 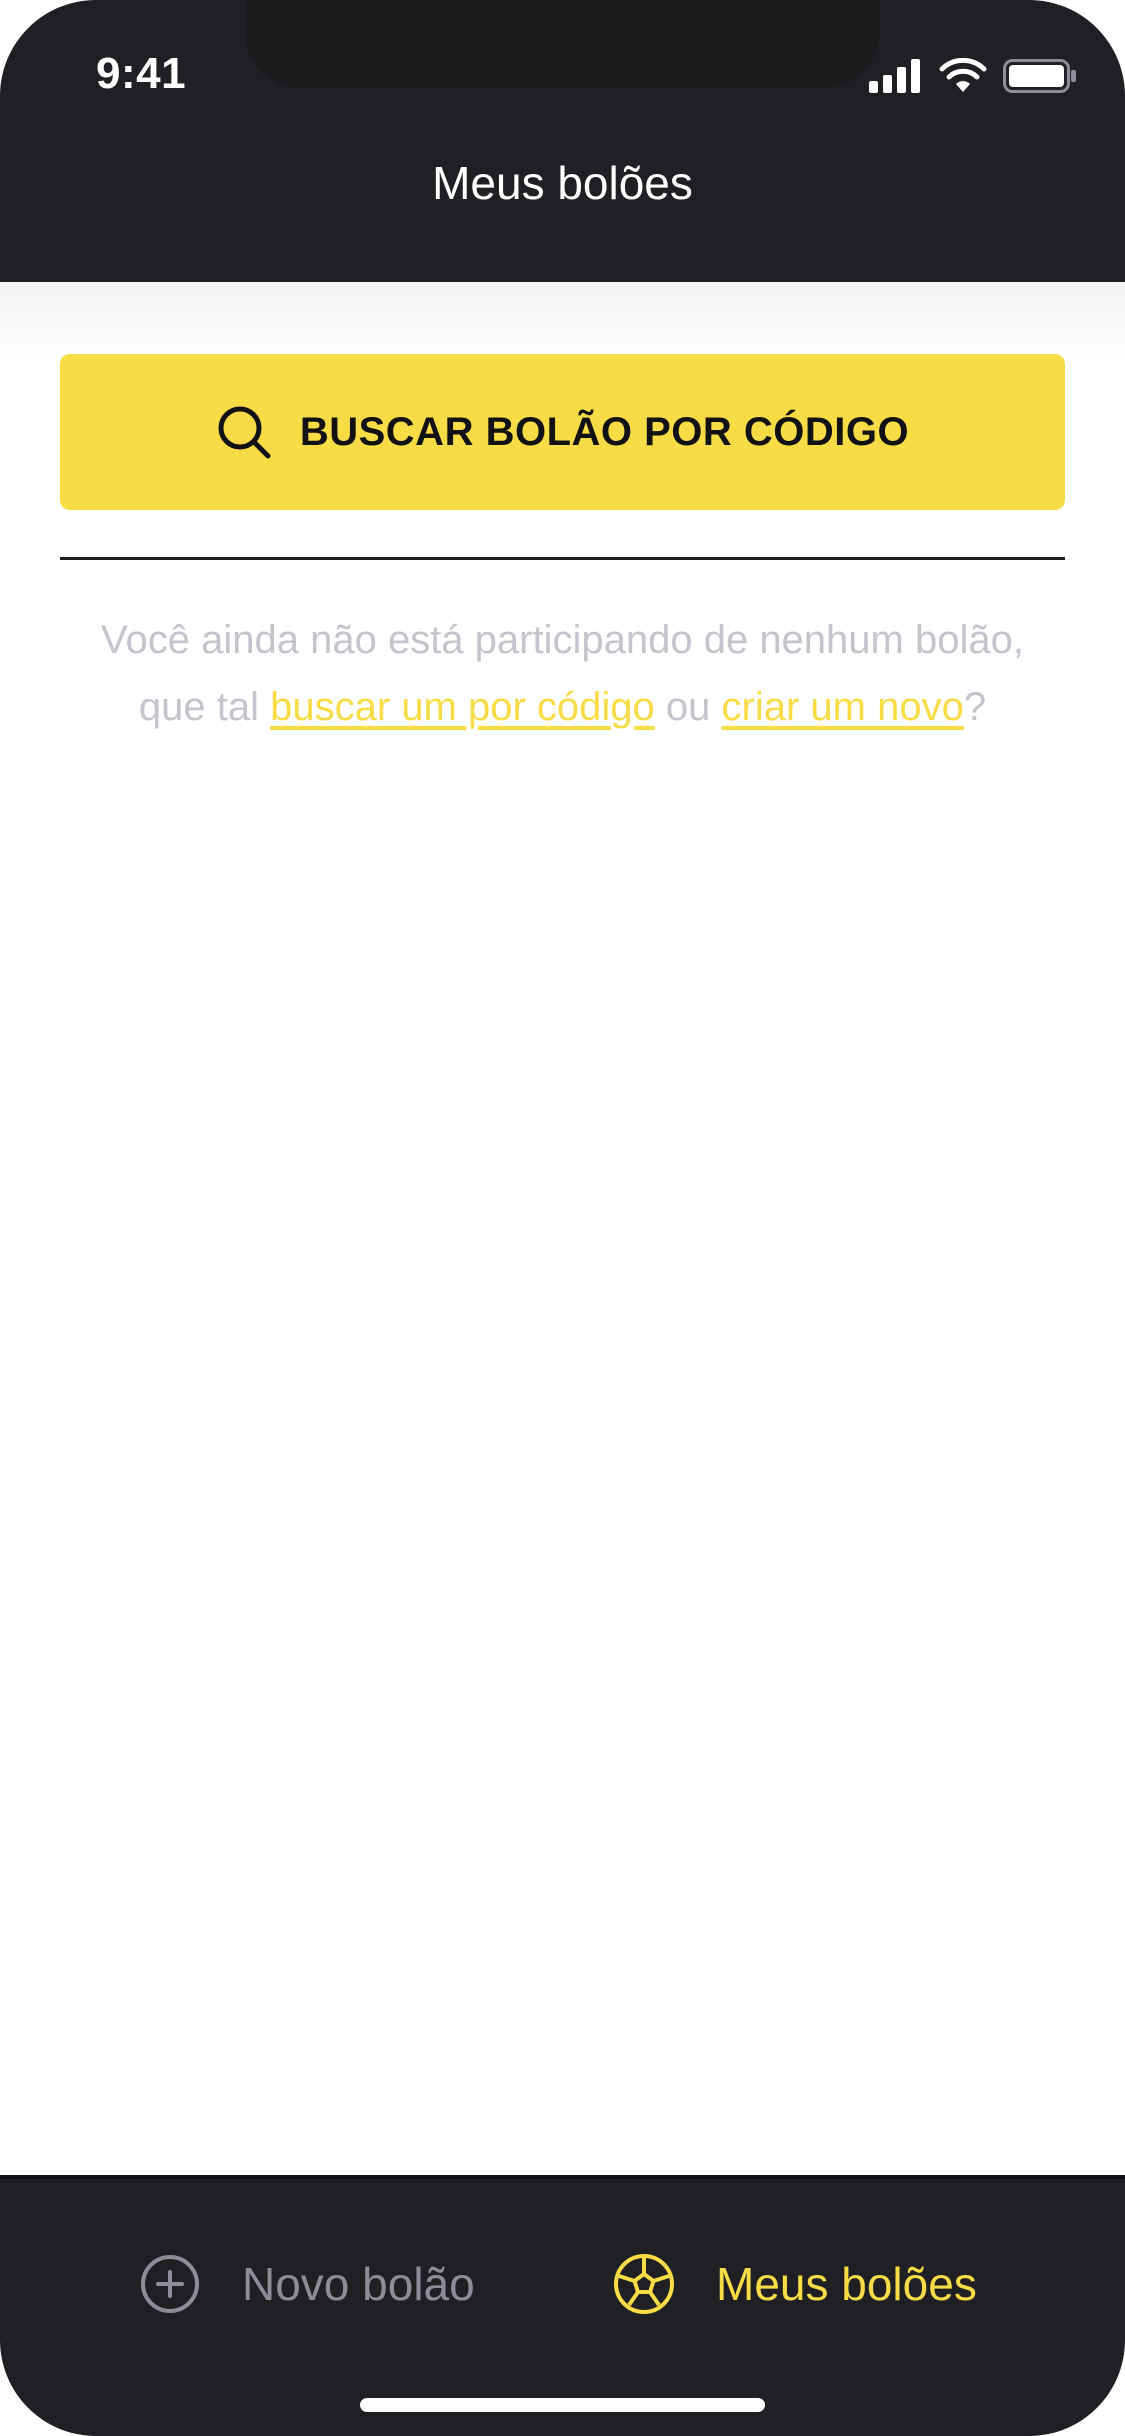 I want to click on wifi-icon, so click(x=963, y=75).